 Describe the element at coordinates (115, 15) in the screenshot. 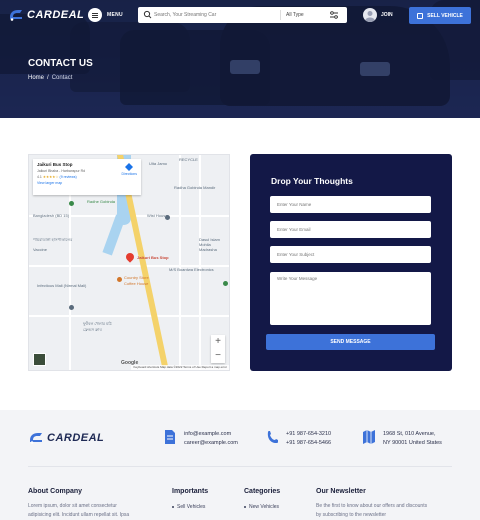

I see `menu-label: MENU` at that location.